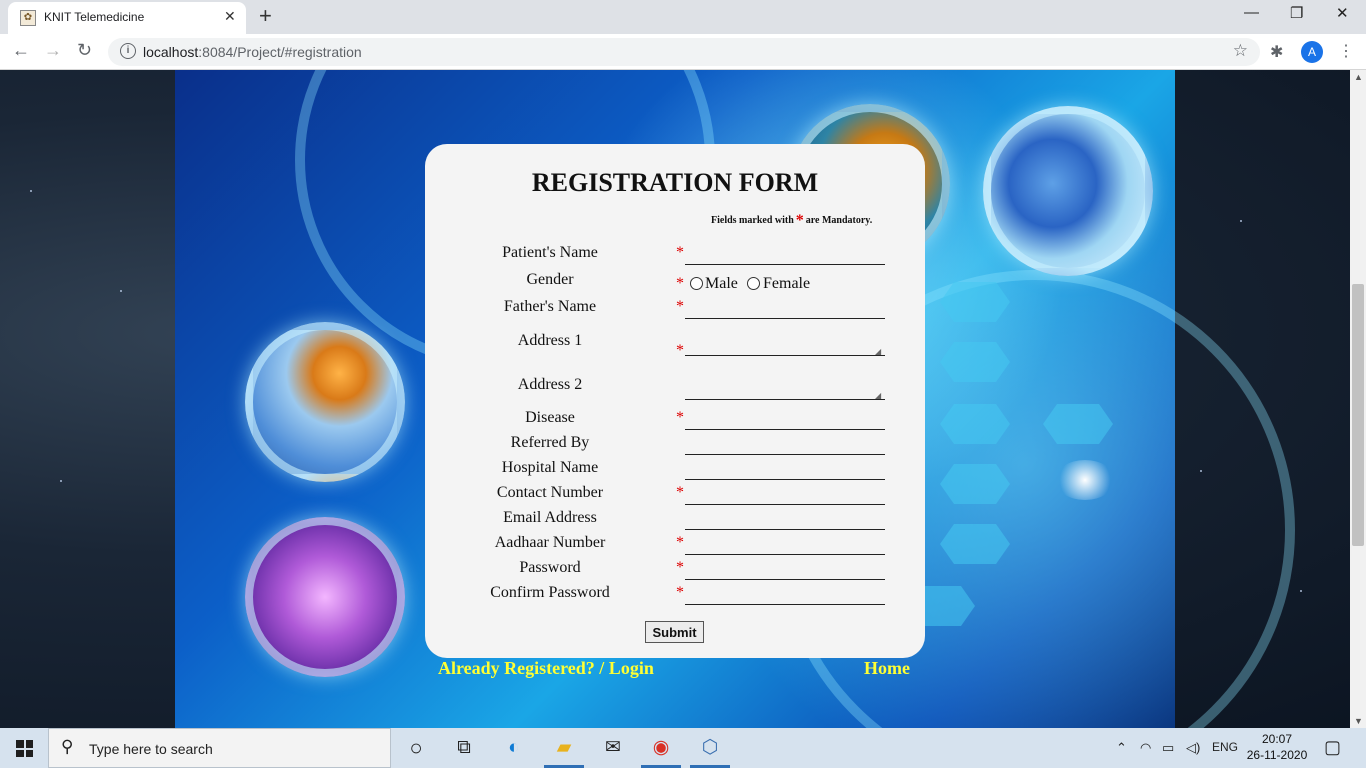 The image size is (1366, 768). I want to click on row-gender: Gender * Male Female, so click(675, 282).